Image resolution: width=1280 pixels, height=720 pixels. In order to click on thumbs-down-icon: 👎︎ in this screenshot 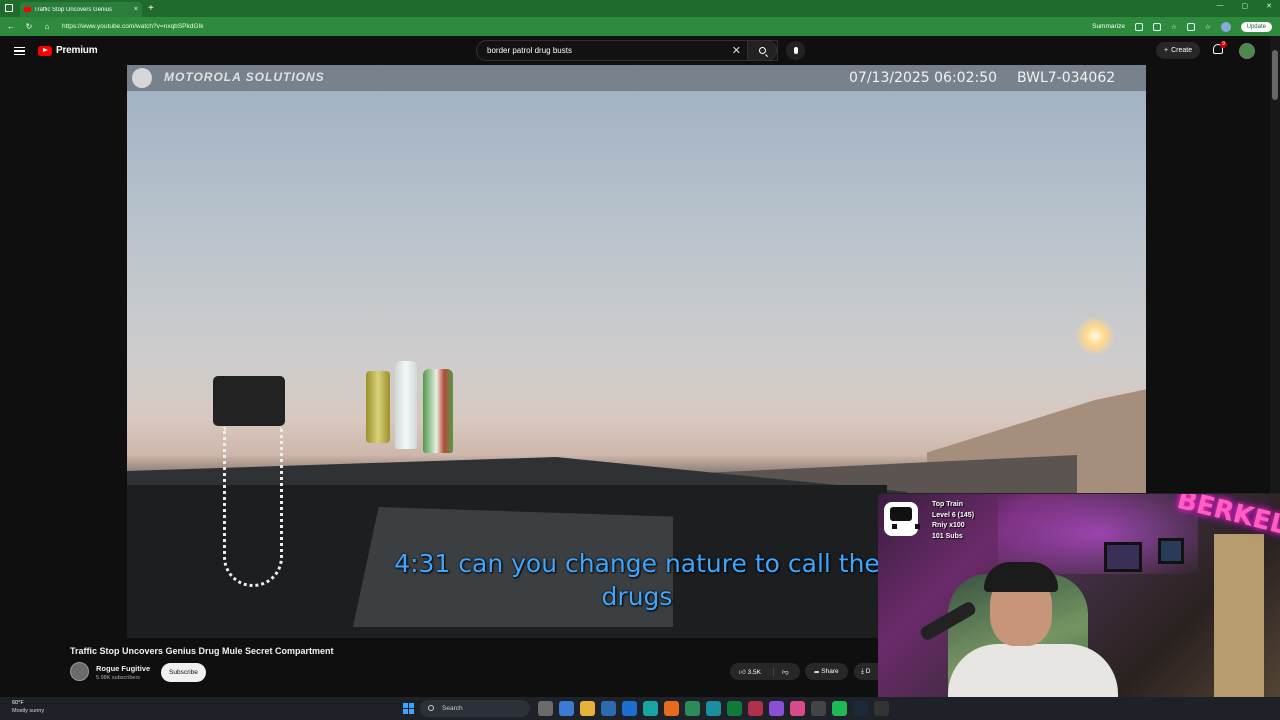, I will do `click(785, 672)`.